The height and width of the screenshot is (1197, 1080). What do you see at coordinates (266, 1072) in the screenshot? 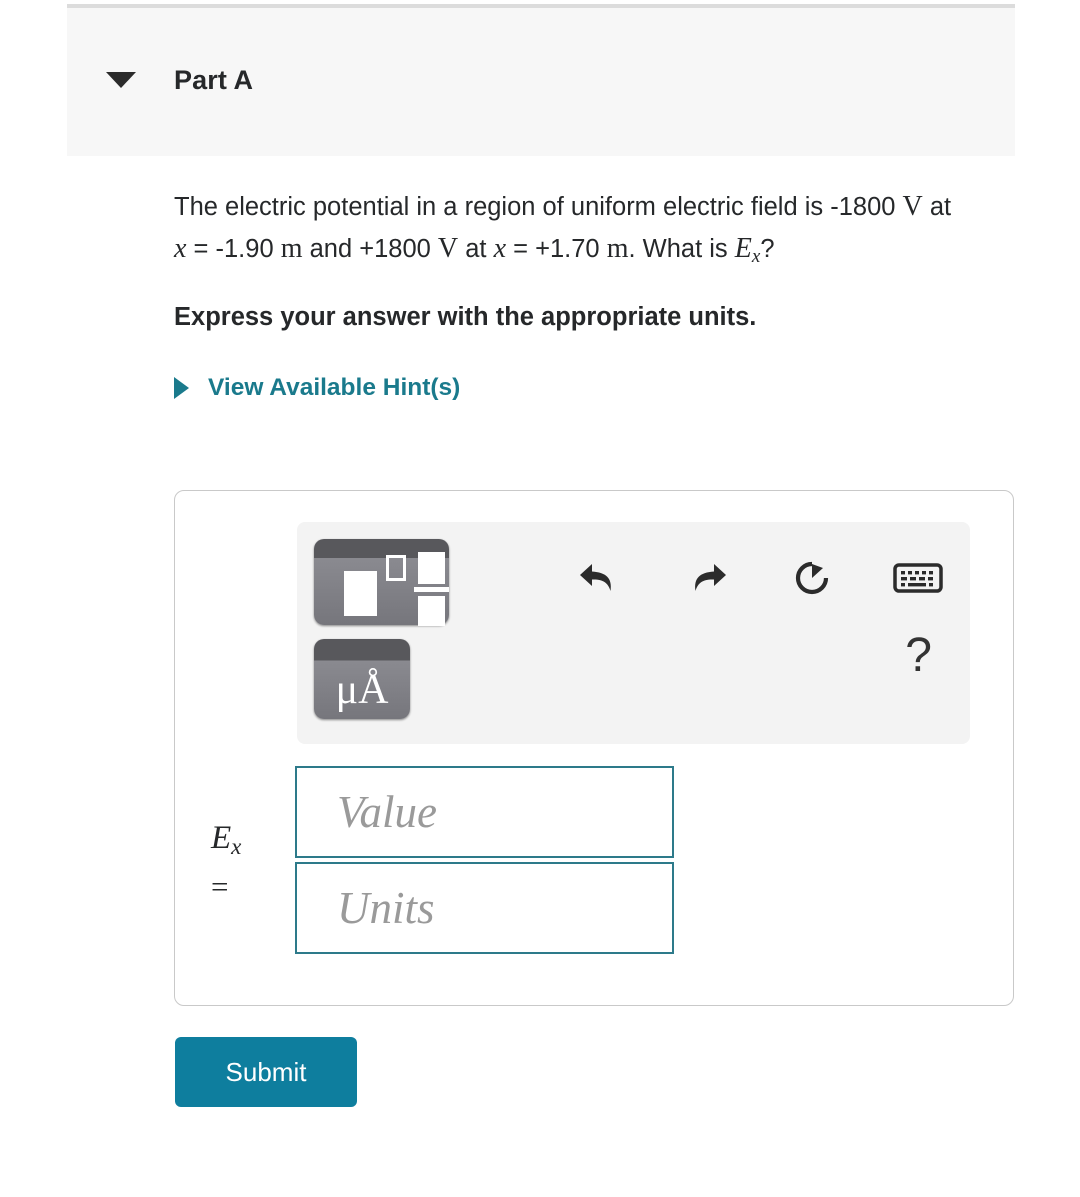
I see `submit-button: Submit` at bounding box center [266, 1072].